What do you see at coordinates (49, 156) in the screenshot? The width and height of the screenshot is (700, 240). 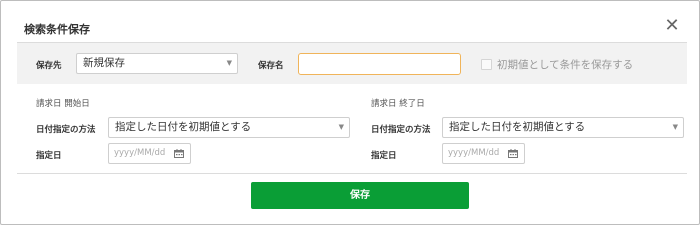 I see `start-date-label: 指定日` at bounding box center [49, 156].